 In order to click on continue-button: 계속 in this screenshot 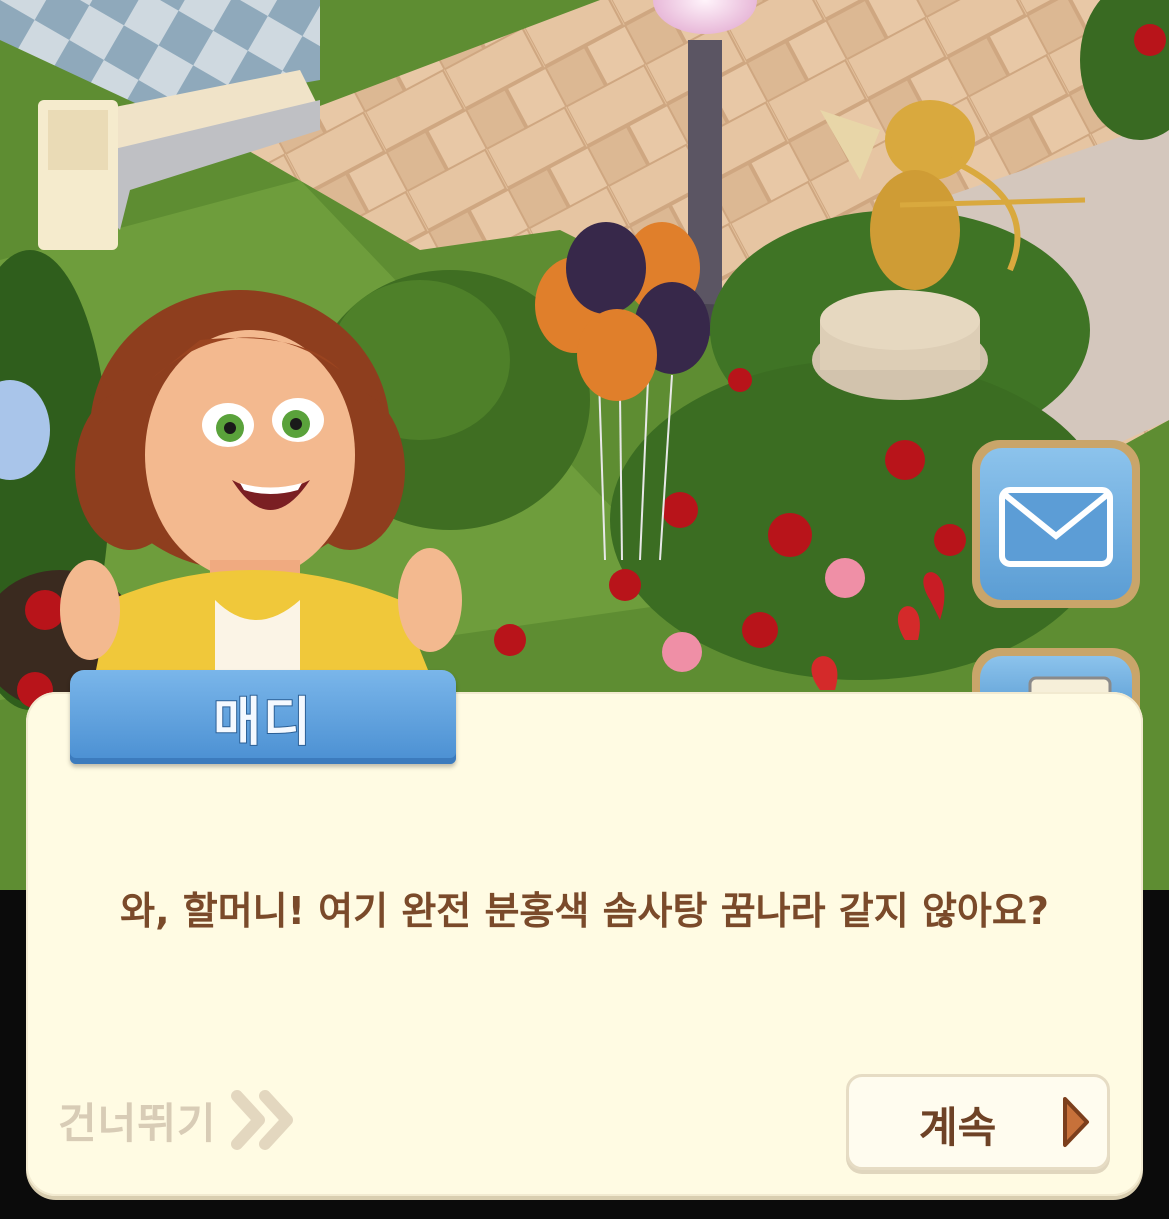, I will do `click(978, 1122)`.